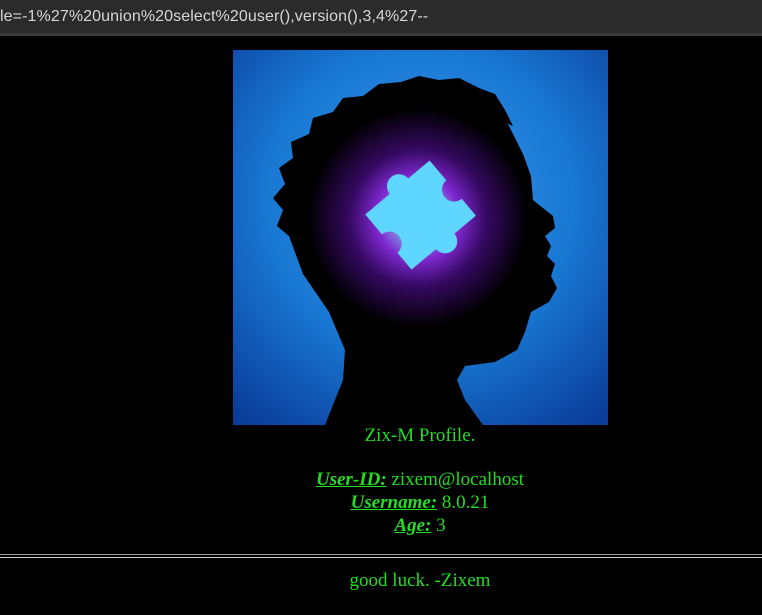 The image size is (762, 615). What do you see at coordinates (465, 502) in the screenshot?
I see `username-value: 8.0.21` at bounding box center [465, 502].